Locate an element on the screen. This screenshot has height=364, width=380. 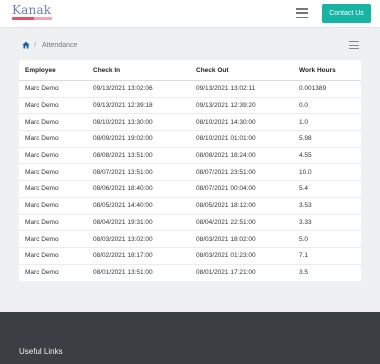
cell-check-out: 09/13/2021 13:02:11 is located at coordinates (226, 89).